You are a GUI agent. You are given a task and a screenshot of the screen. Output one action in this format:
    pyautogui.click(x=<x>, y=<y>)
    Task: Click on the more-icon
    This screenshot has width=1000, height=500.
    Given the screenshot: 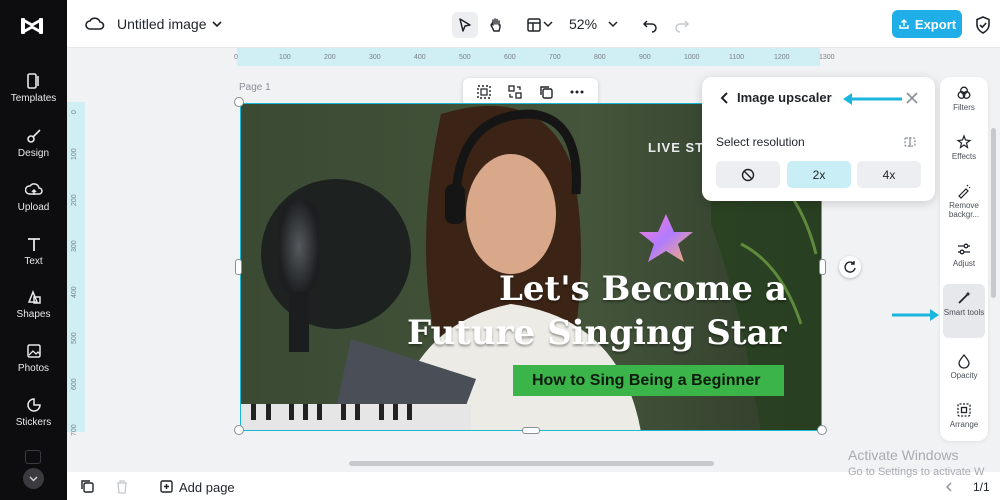 What is the action you would take?
    pyautogui.click(x=33, y=457)
    